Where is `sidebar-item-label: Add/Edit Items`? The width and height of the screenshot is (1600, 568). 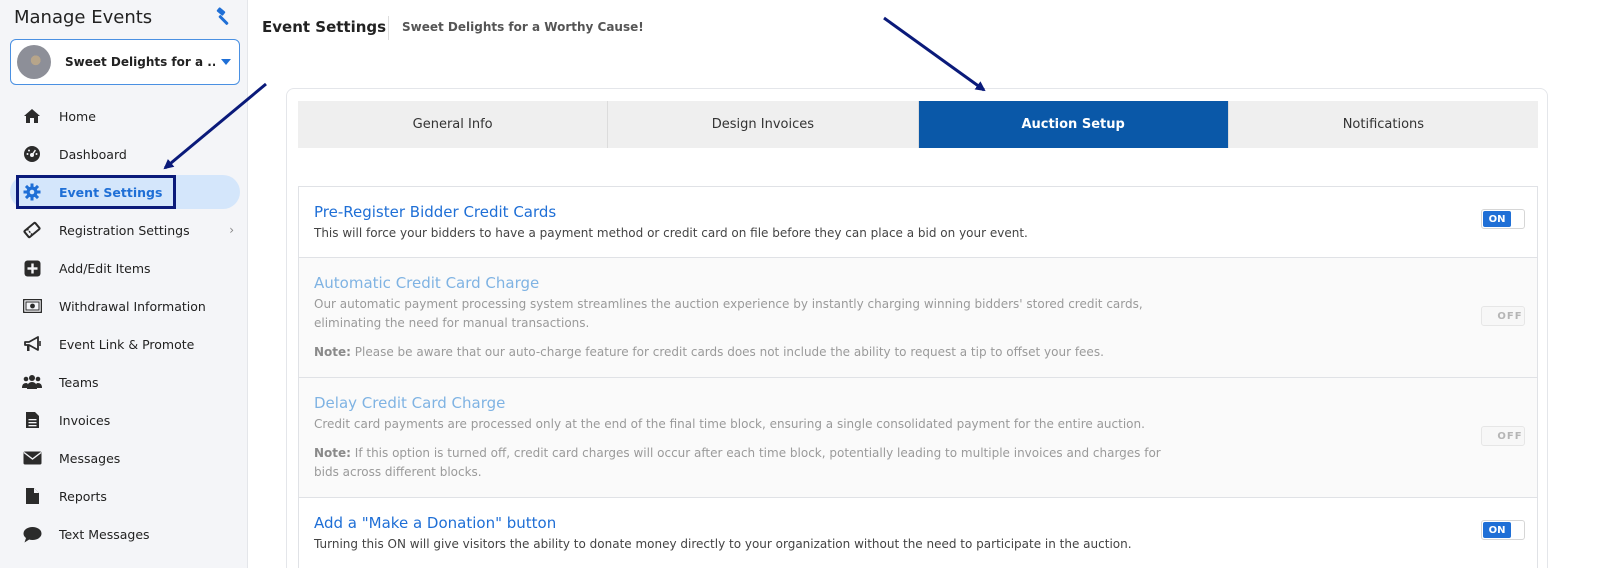
sidebar-item-label: Add/Edit Items is located at coordinates (105, 268).